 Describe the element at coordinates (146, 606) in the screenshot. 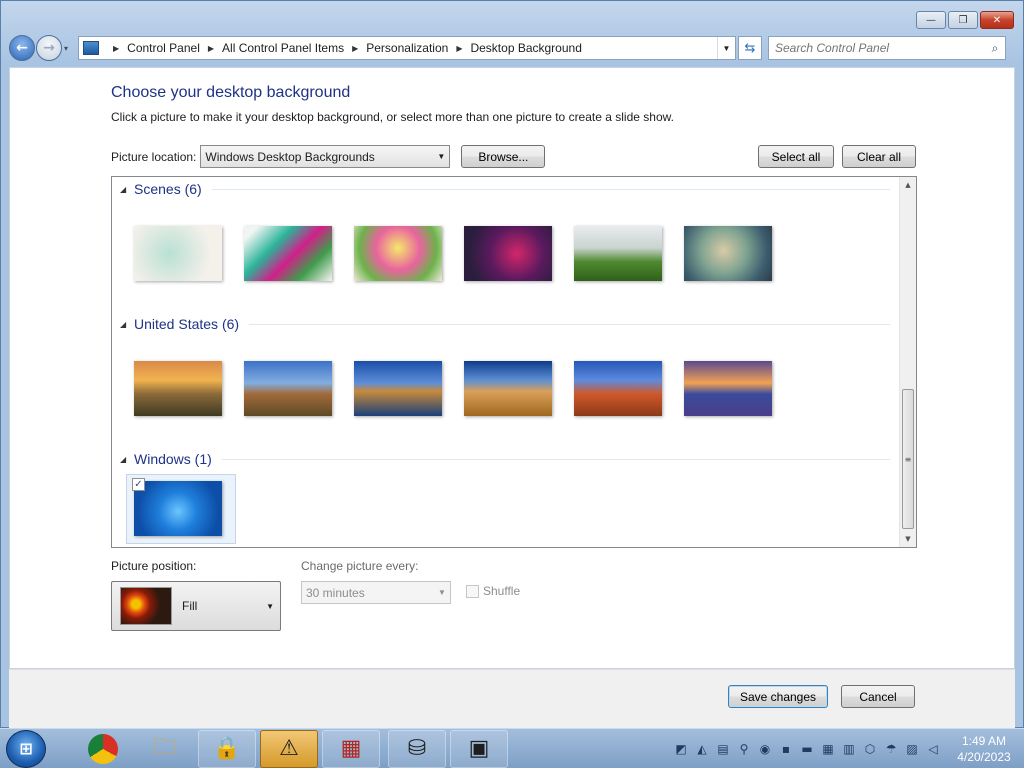

I see `position-preview-image` at that location.